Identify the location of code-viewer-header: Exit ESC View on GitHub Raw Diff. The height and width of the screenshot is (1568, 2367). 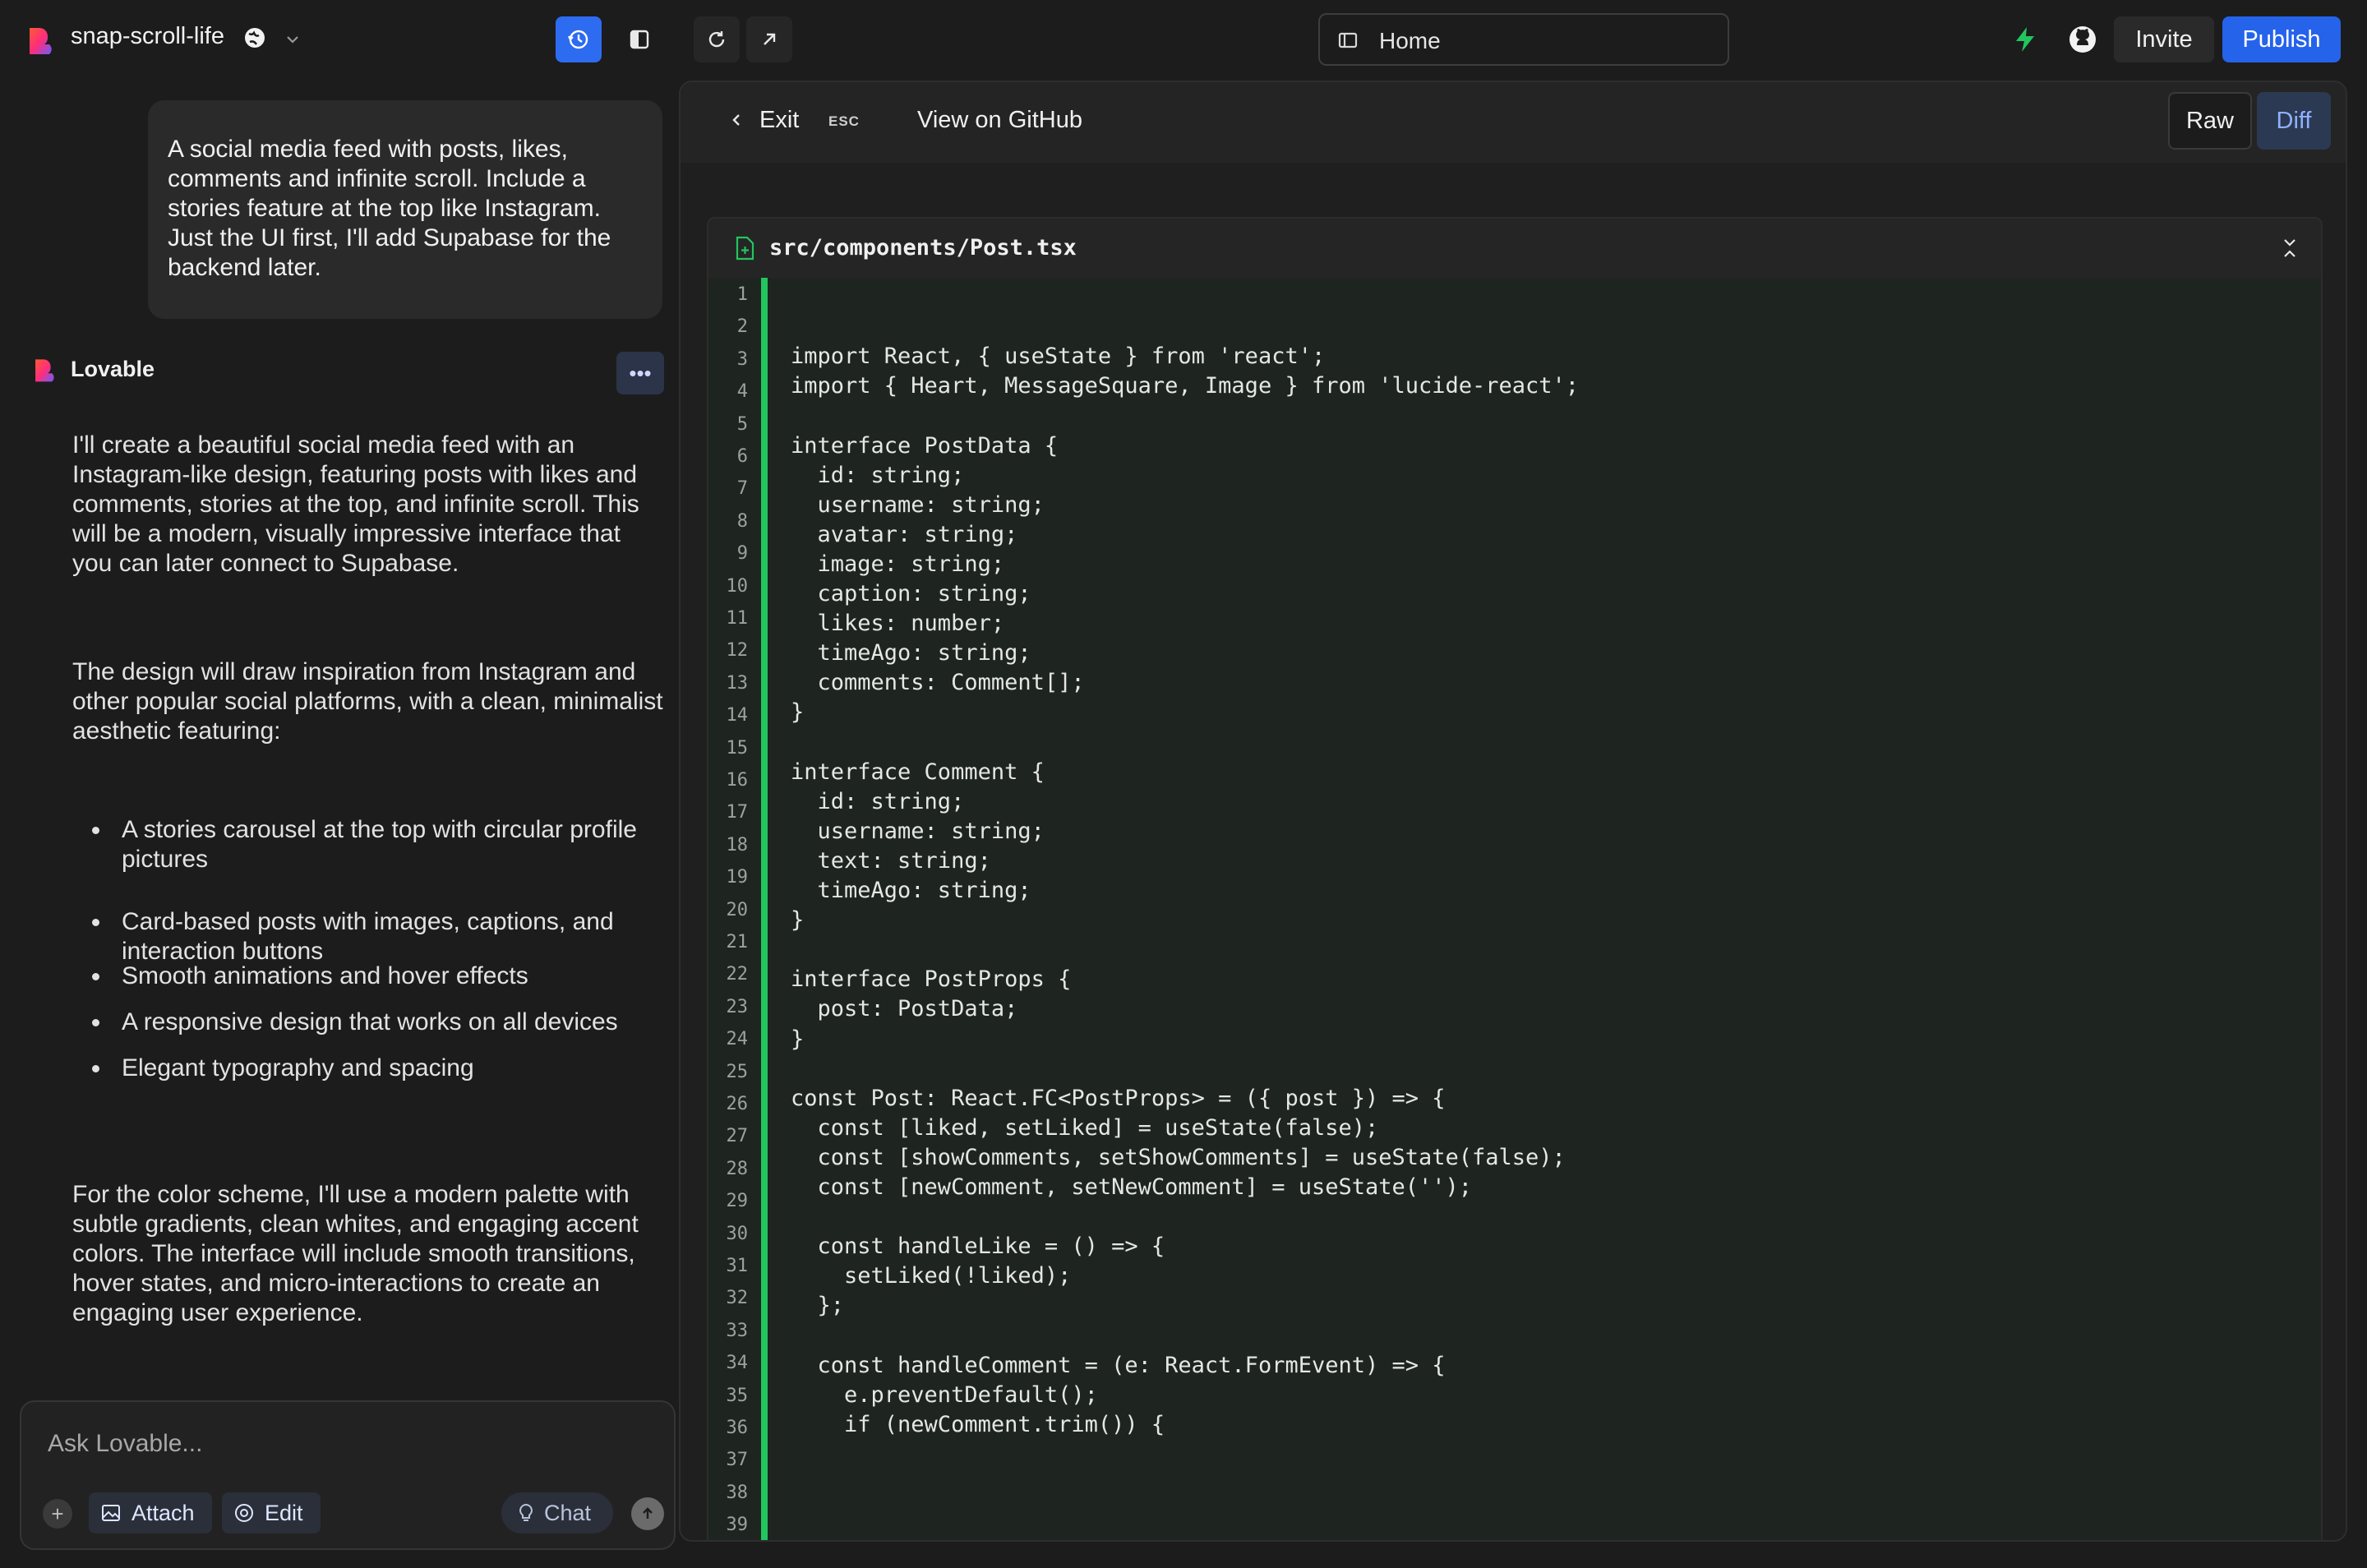
(1513, 122).